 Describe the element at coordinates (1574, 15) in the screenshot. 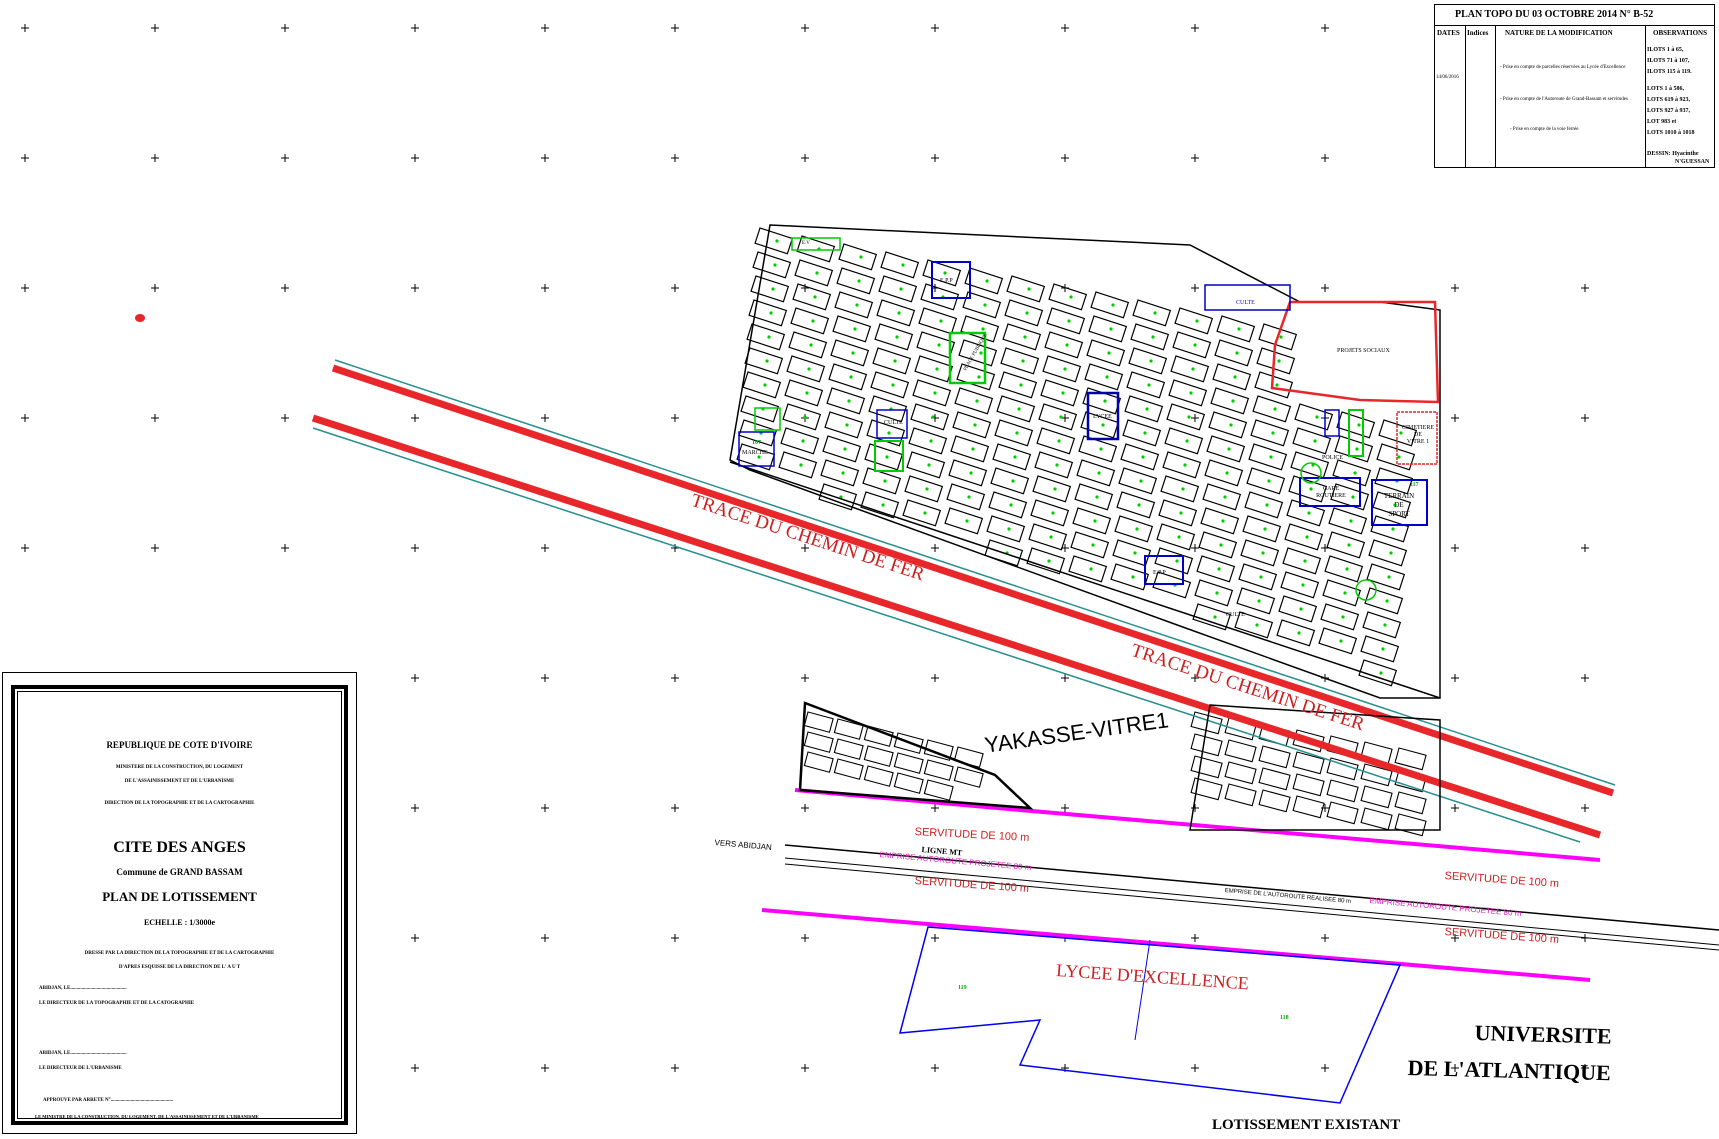

I see `table-title: PLAN TOPO DU 03 OCTOBRE 2014 N° B-52` at that location.